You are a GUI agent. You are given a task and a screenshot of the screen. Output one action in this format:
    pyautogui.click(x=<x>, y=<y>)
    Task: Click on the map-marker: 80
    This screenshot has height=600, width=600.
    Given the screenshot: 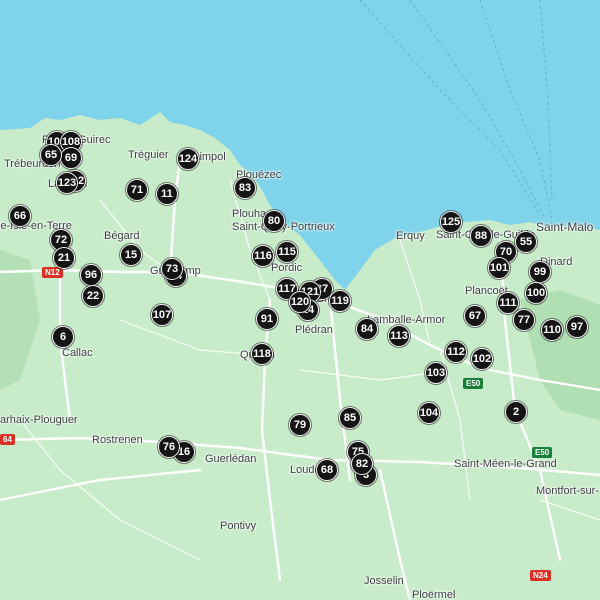 What is the action you would take?
    pyautogui.click(x=274, y=221)
    